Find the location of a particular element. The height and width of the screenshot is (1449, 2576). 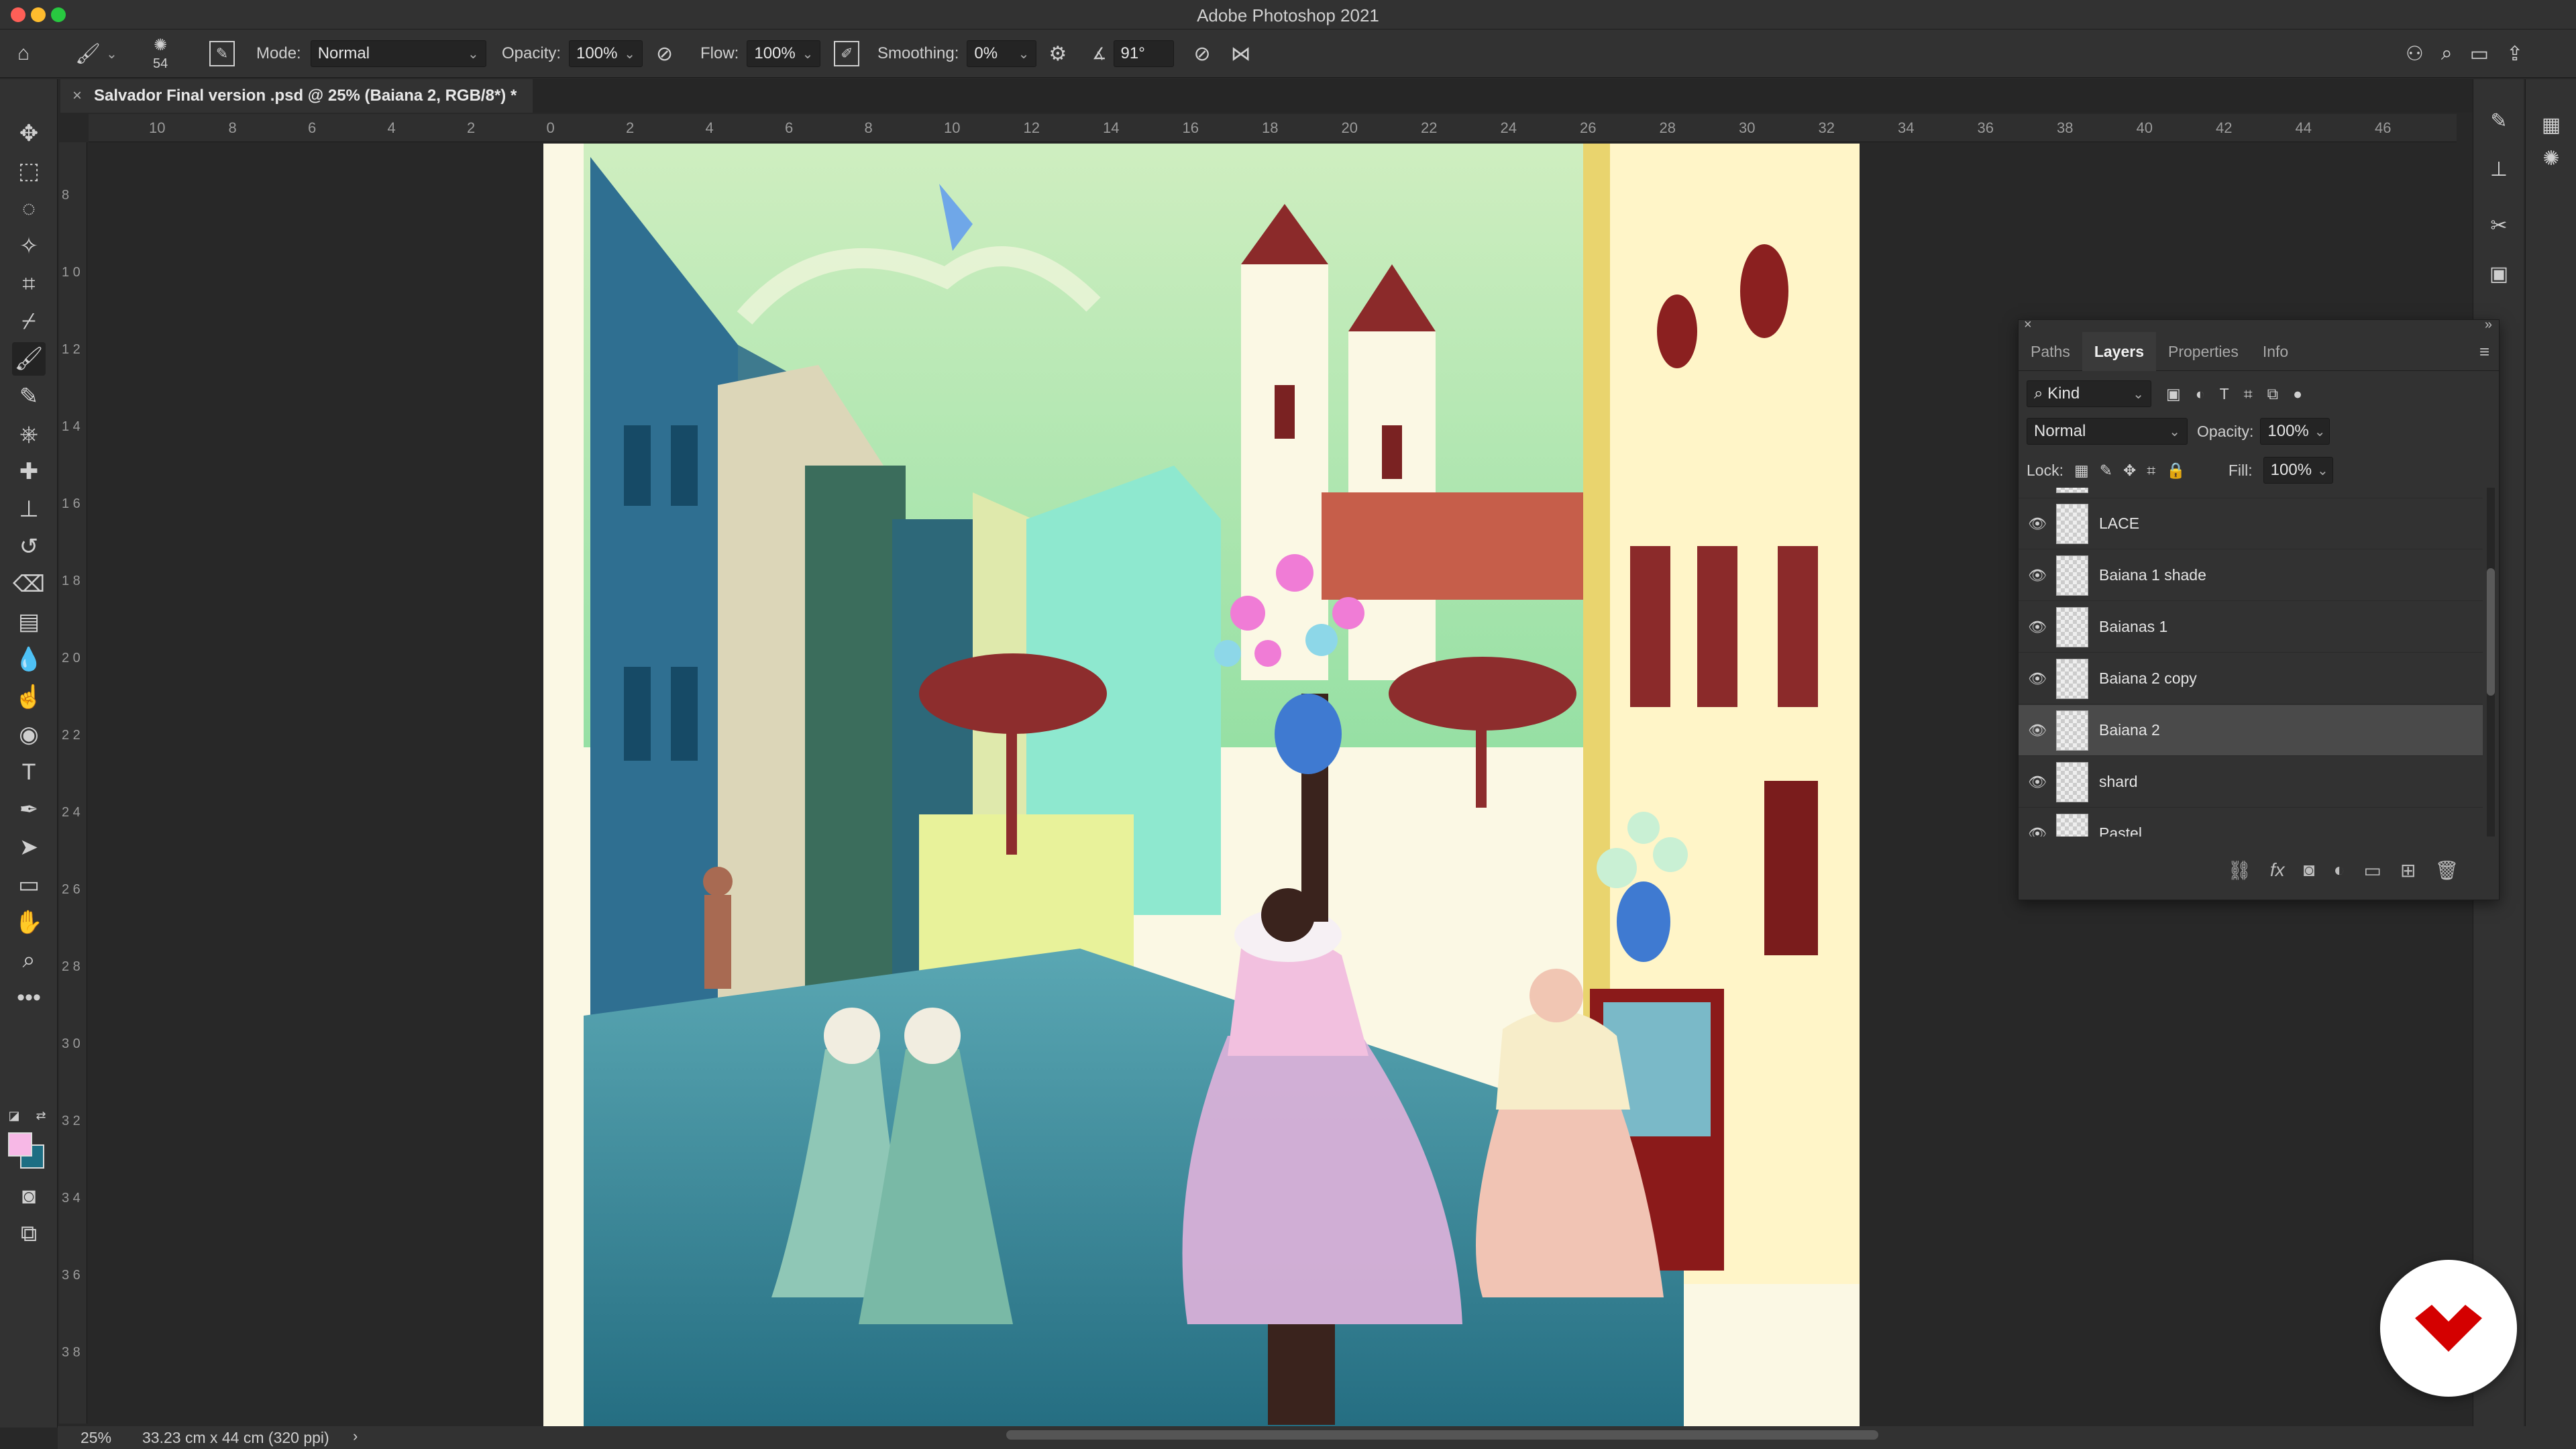

magic-wand-tool: ✧ is located at coordinates (29, 246).